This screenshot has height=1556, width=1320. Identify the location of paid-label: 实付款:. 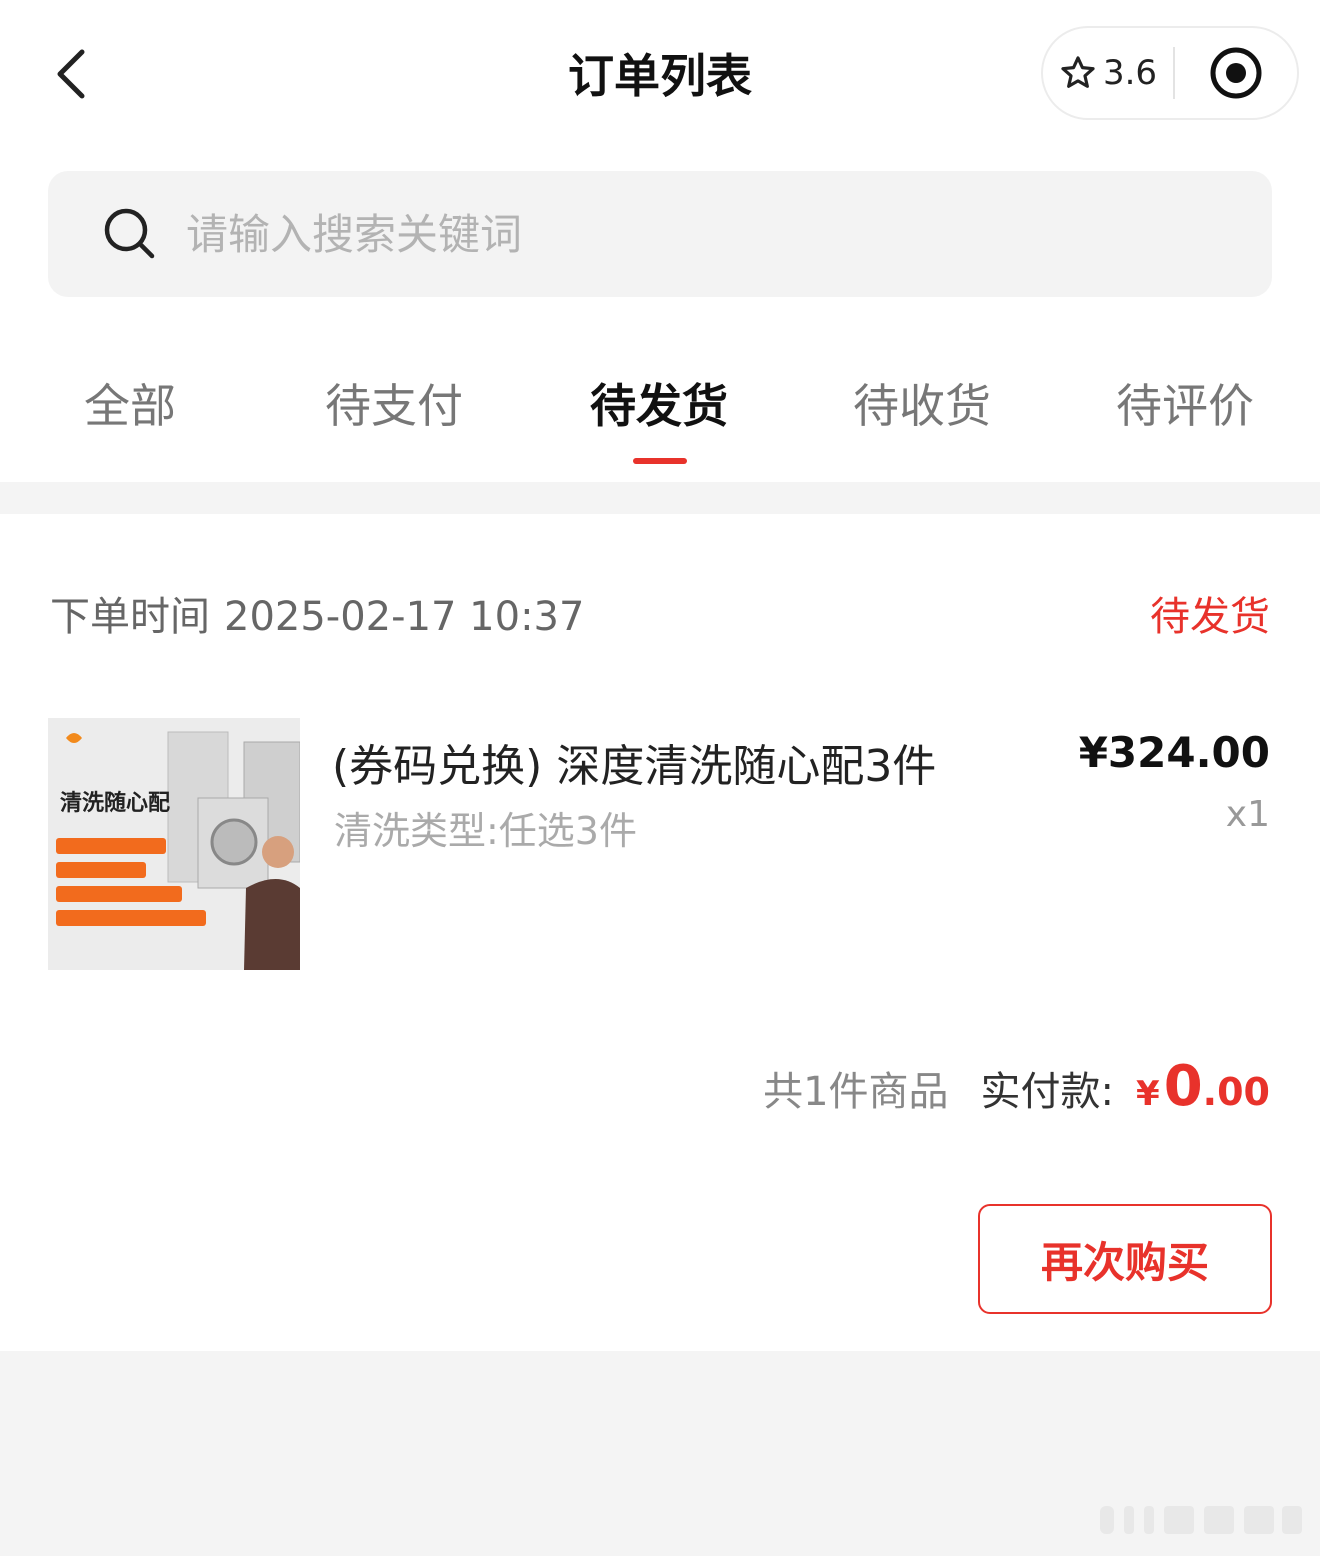
(1047, 1092).